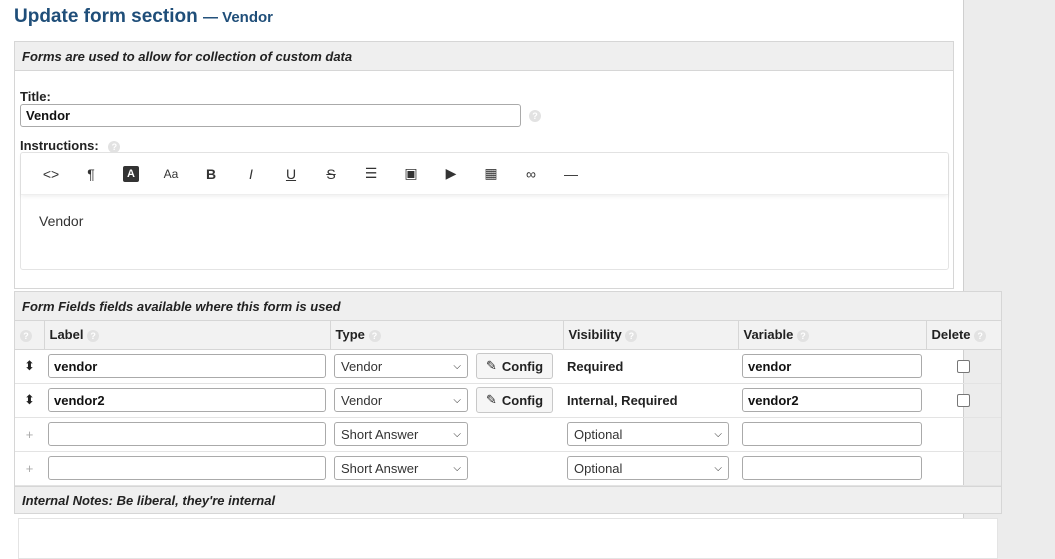  I want to click on visibility-column-text: Visibility, so click(595, 335).